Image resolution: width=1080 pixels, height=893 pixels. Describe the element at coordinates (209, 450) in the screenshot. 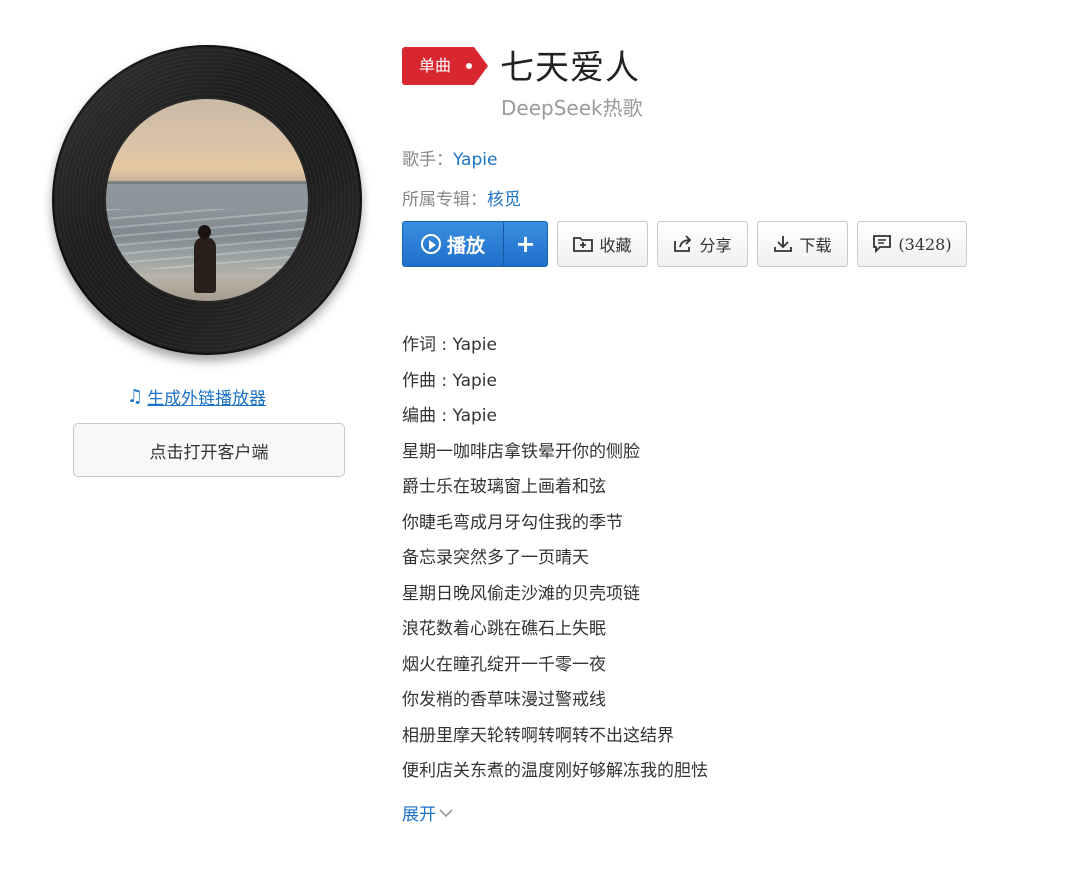

I see `open-client-button: 点击打开客户端` at that location.